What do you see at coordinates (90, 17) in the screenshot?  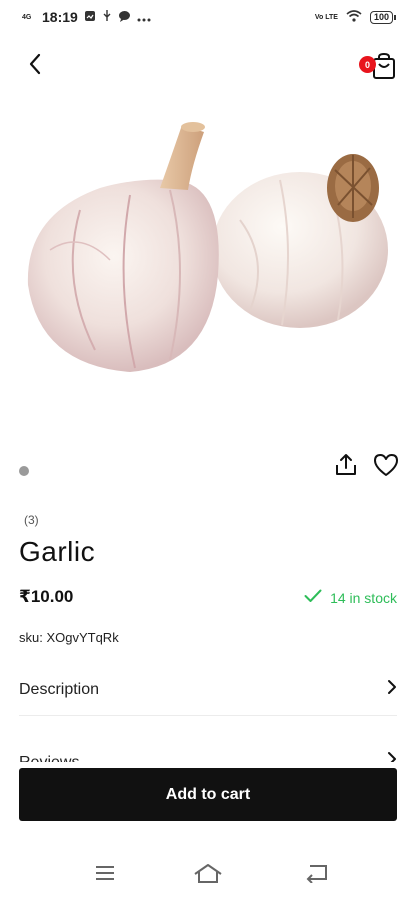 I see `gallery-icon` at bounding box center [90, 17].